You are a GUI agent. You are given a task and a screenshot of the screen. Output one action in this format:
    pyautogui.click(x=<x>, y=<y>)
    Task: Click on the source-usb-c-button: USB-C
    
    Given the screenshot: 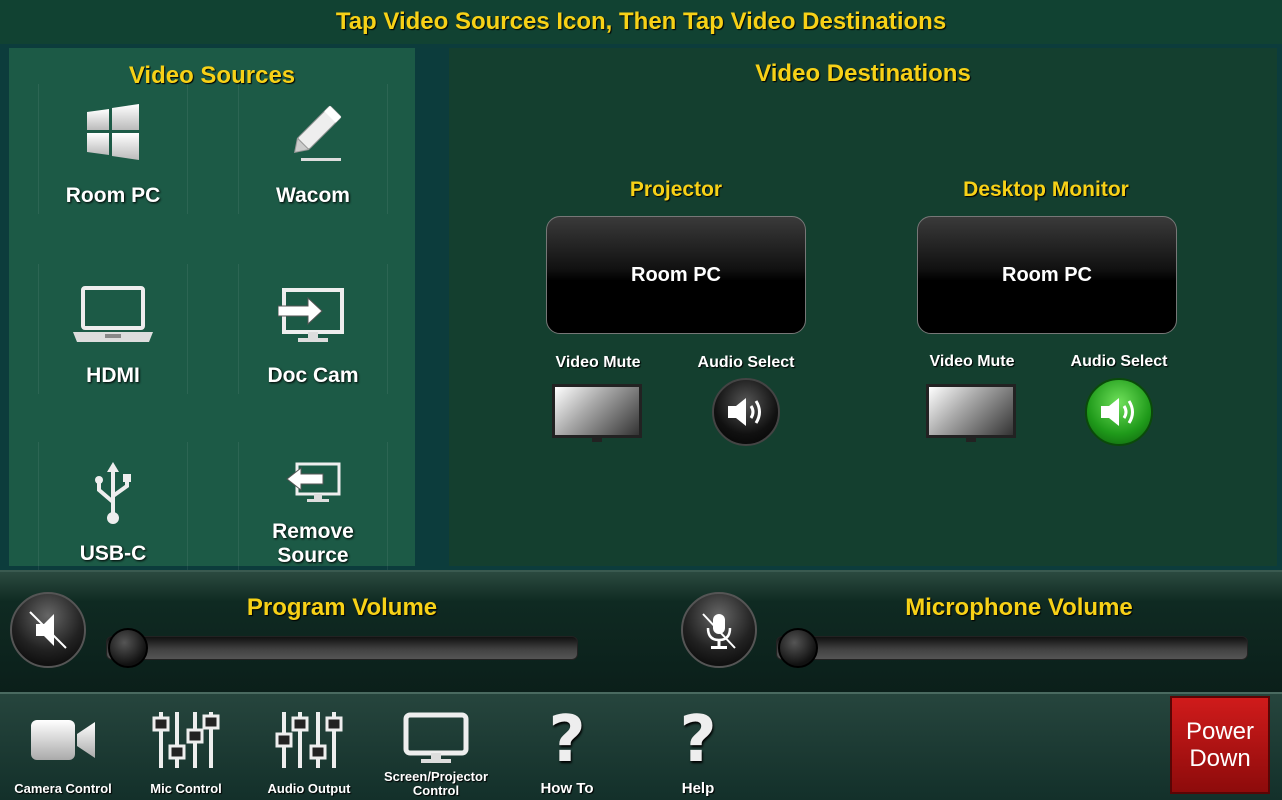 What is the action you would take?
    pyautogui.click(x=113, y=507)
    